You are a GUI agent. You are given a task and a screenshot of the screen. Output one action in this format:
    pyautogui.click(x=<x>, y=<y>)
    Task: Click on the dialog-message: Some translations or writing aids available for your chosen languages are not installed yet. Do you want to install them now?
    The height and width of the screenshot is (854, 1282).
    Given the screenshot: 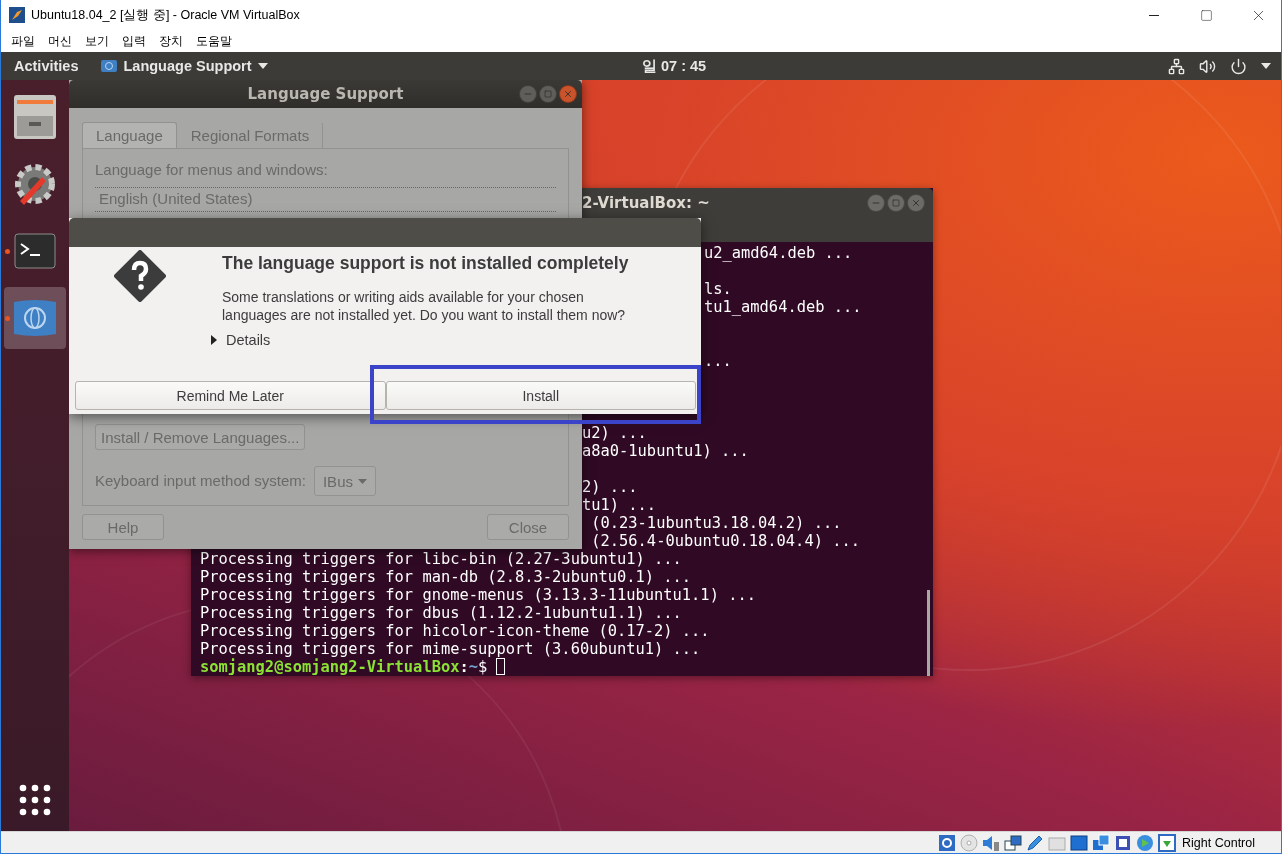 What is the action you would take?
    pyautogui.click(x=424, y=306)
    